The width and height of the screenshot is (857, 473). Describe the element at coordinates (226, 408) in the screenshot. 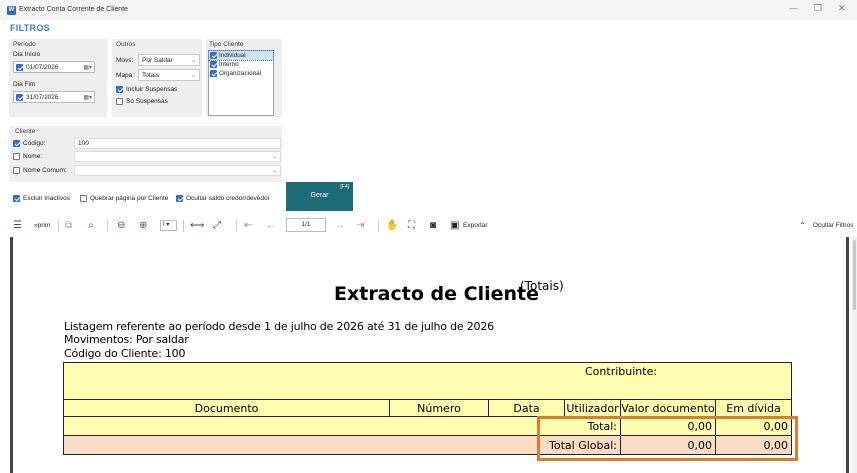

I see `column-header: Documento` at that location.